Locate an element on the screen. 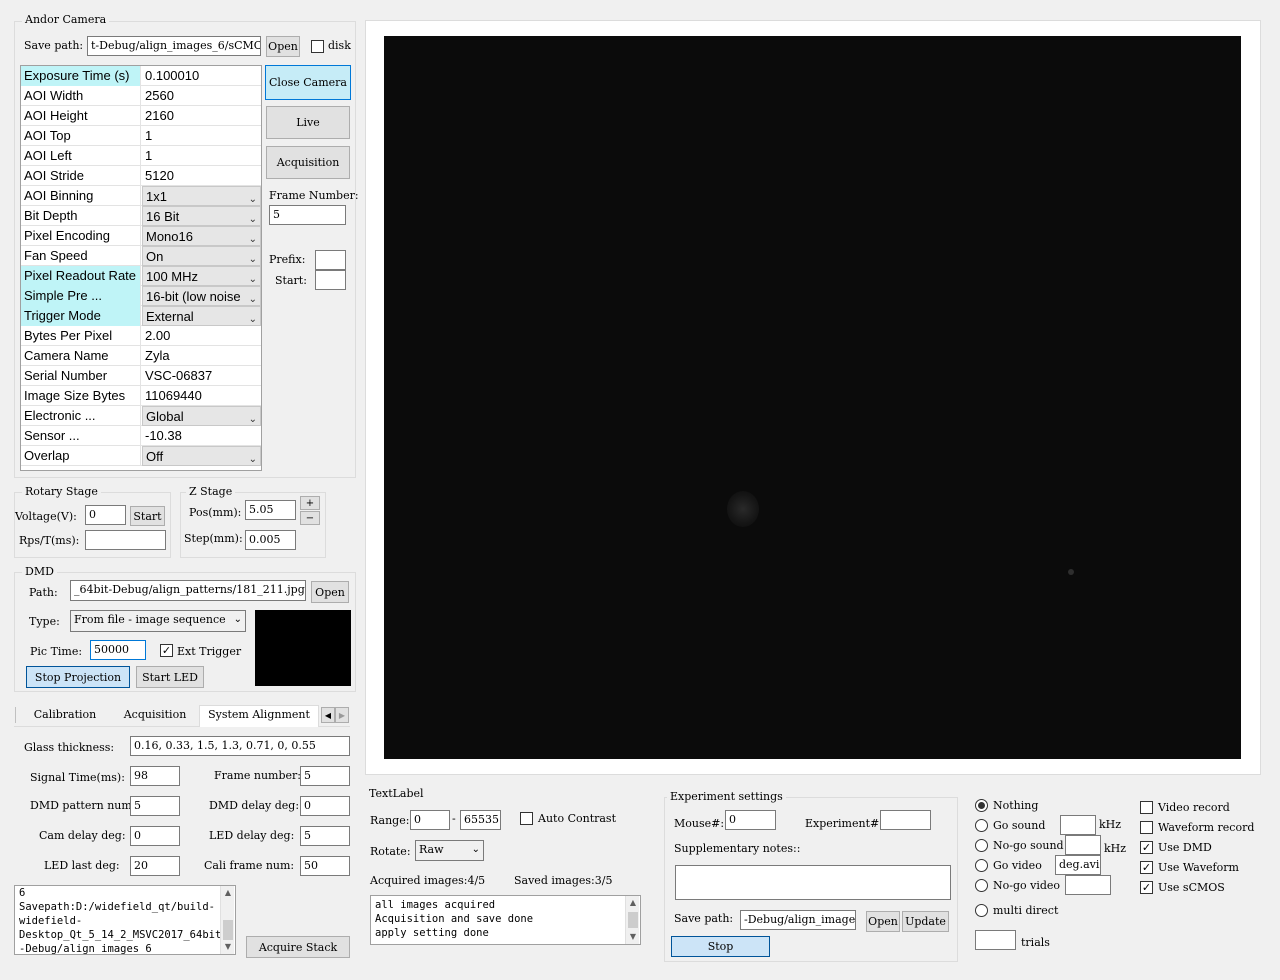  property-value: VSC-06837 is located at coordinates (201, 376).